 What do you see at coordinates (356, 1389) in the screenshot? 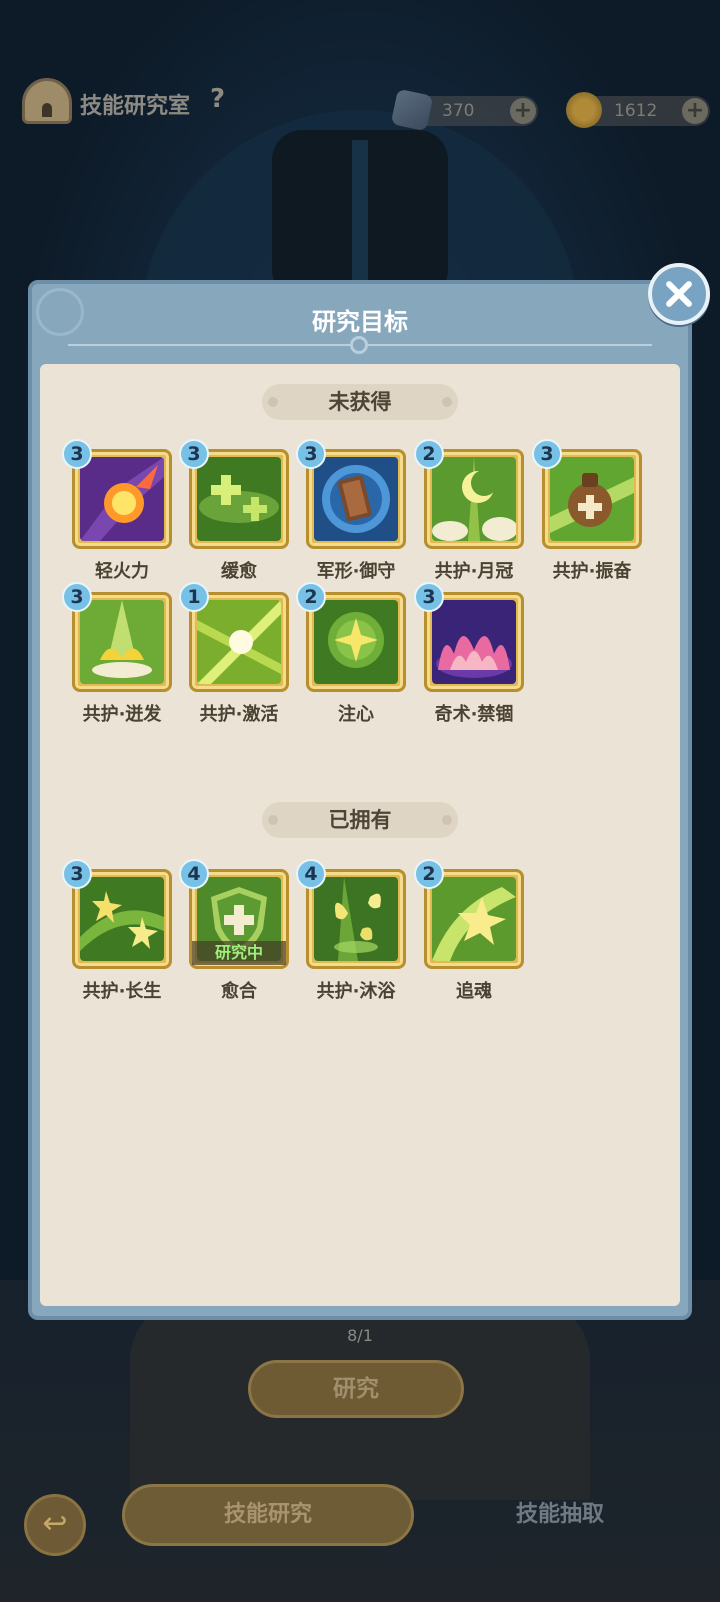
I see `research-button: 研究` at bounding box center [356, 1389].